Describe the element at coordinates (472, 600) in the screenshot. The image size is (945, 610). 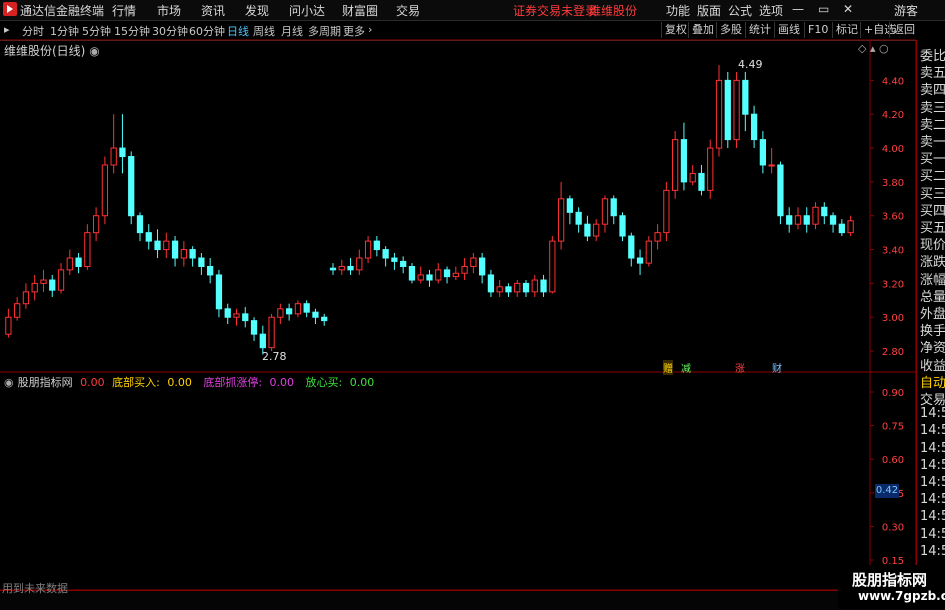
I see `timeline-bar` at that location.